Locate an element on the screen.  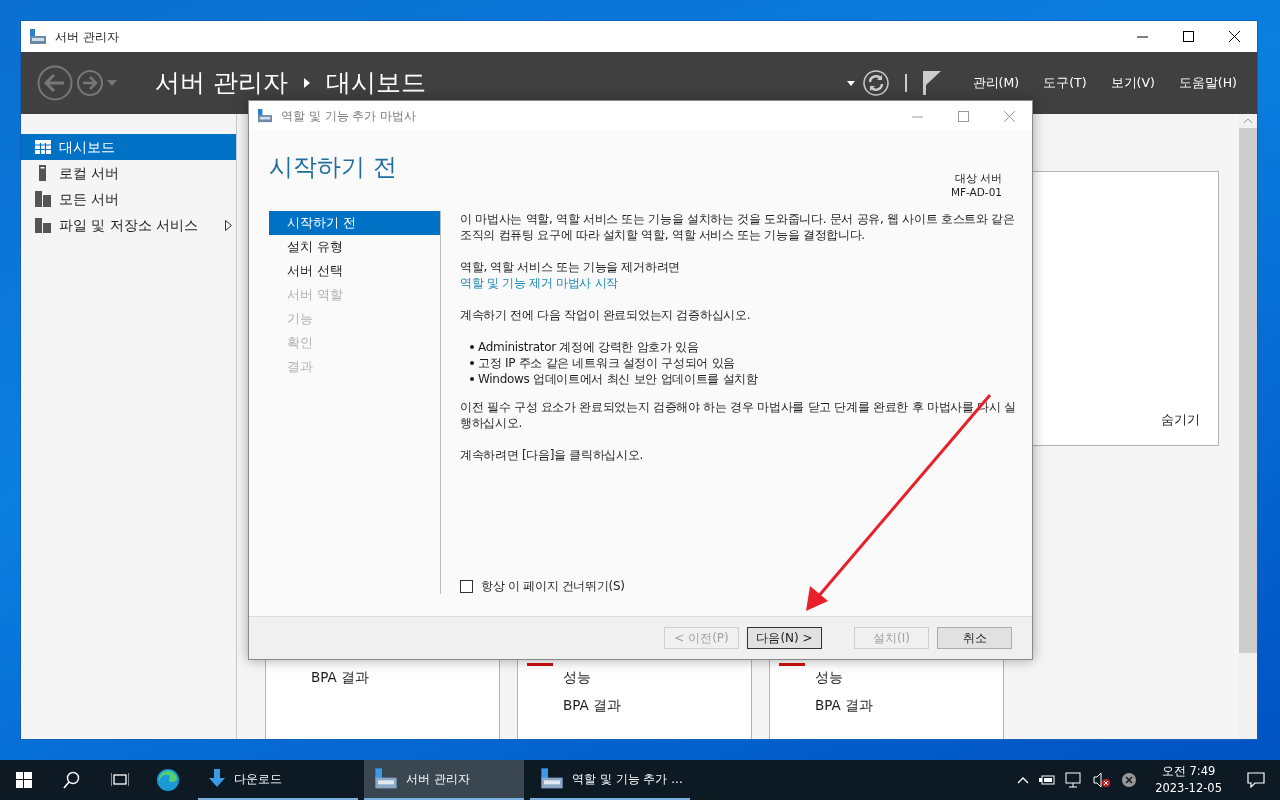
breadcrumb-item: 대시보드 is located at coordinates (375, 83).